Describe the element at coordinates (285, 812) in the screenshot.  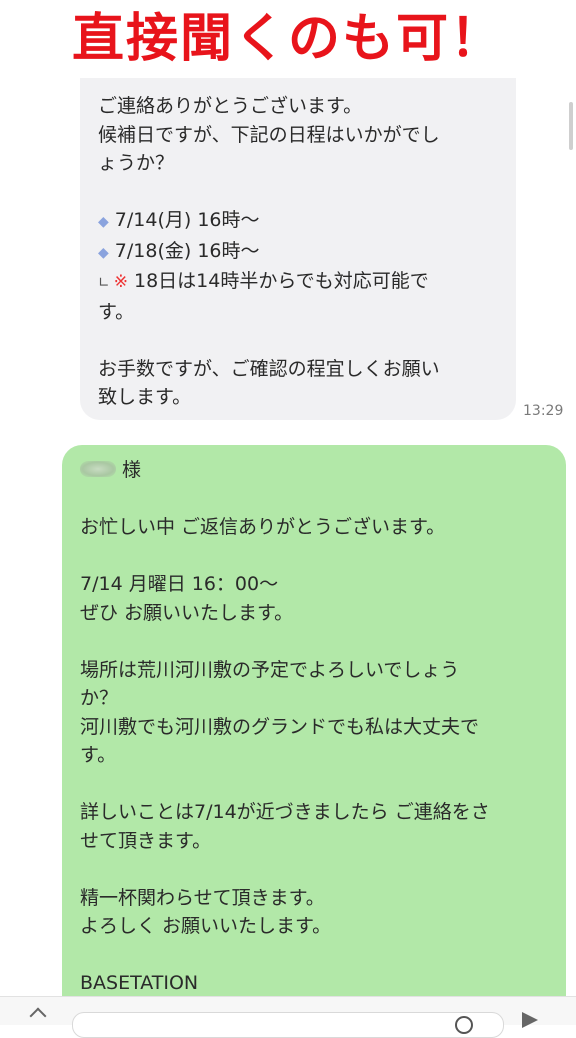
I see `message-line: 詳しいことは7/14が近づきましたら ご連絡をさ` at that location.